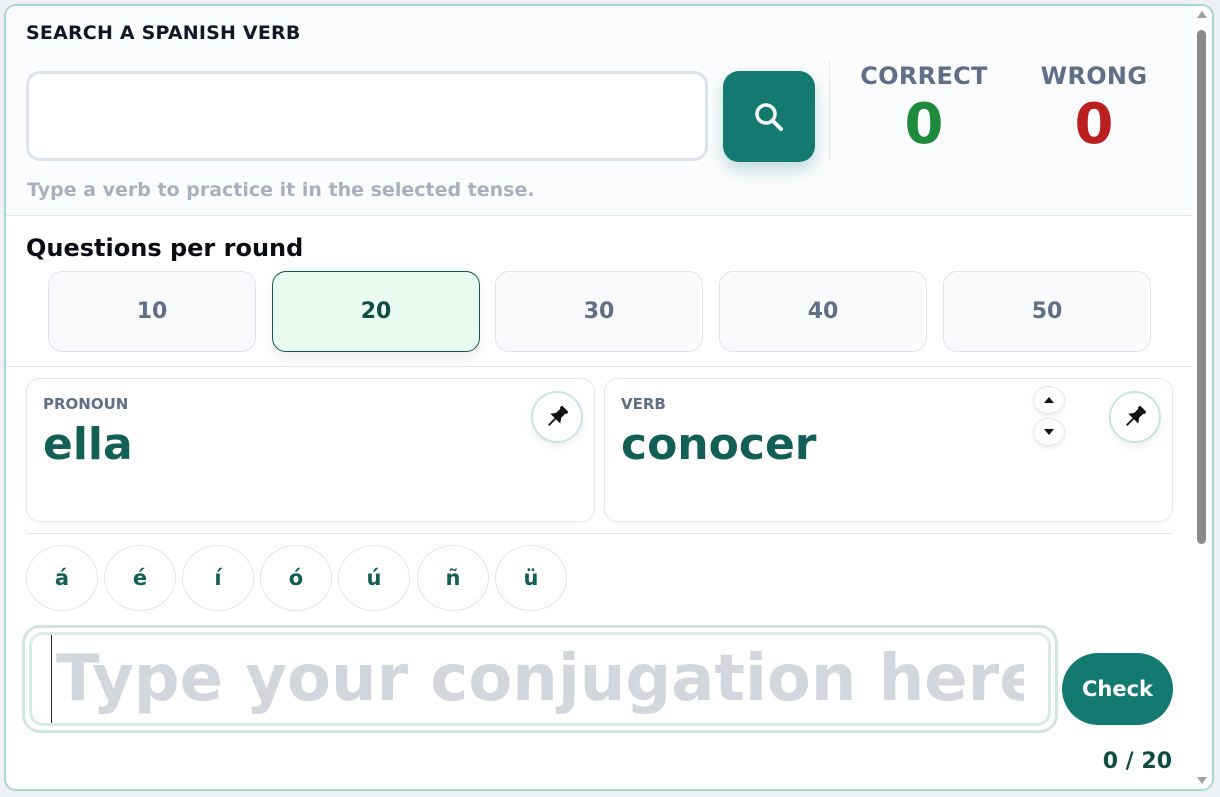 The width and height of the screenshot is (1220, 797). I want to click on answer-field-wrapper, so click(540, 679).